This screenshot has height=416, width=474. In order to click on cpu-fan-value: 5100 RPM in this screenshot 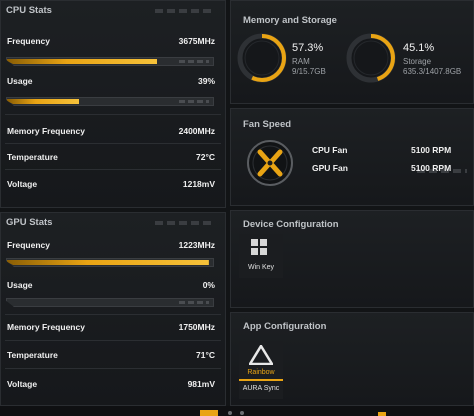, I will do `click(431, 150)`.